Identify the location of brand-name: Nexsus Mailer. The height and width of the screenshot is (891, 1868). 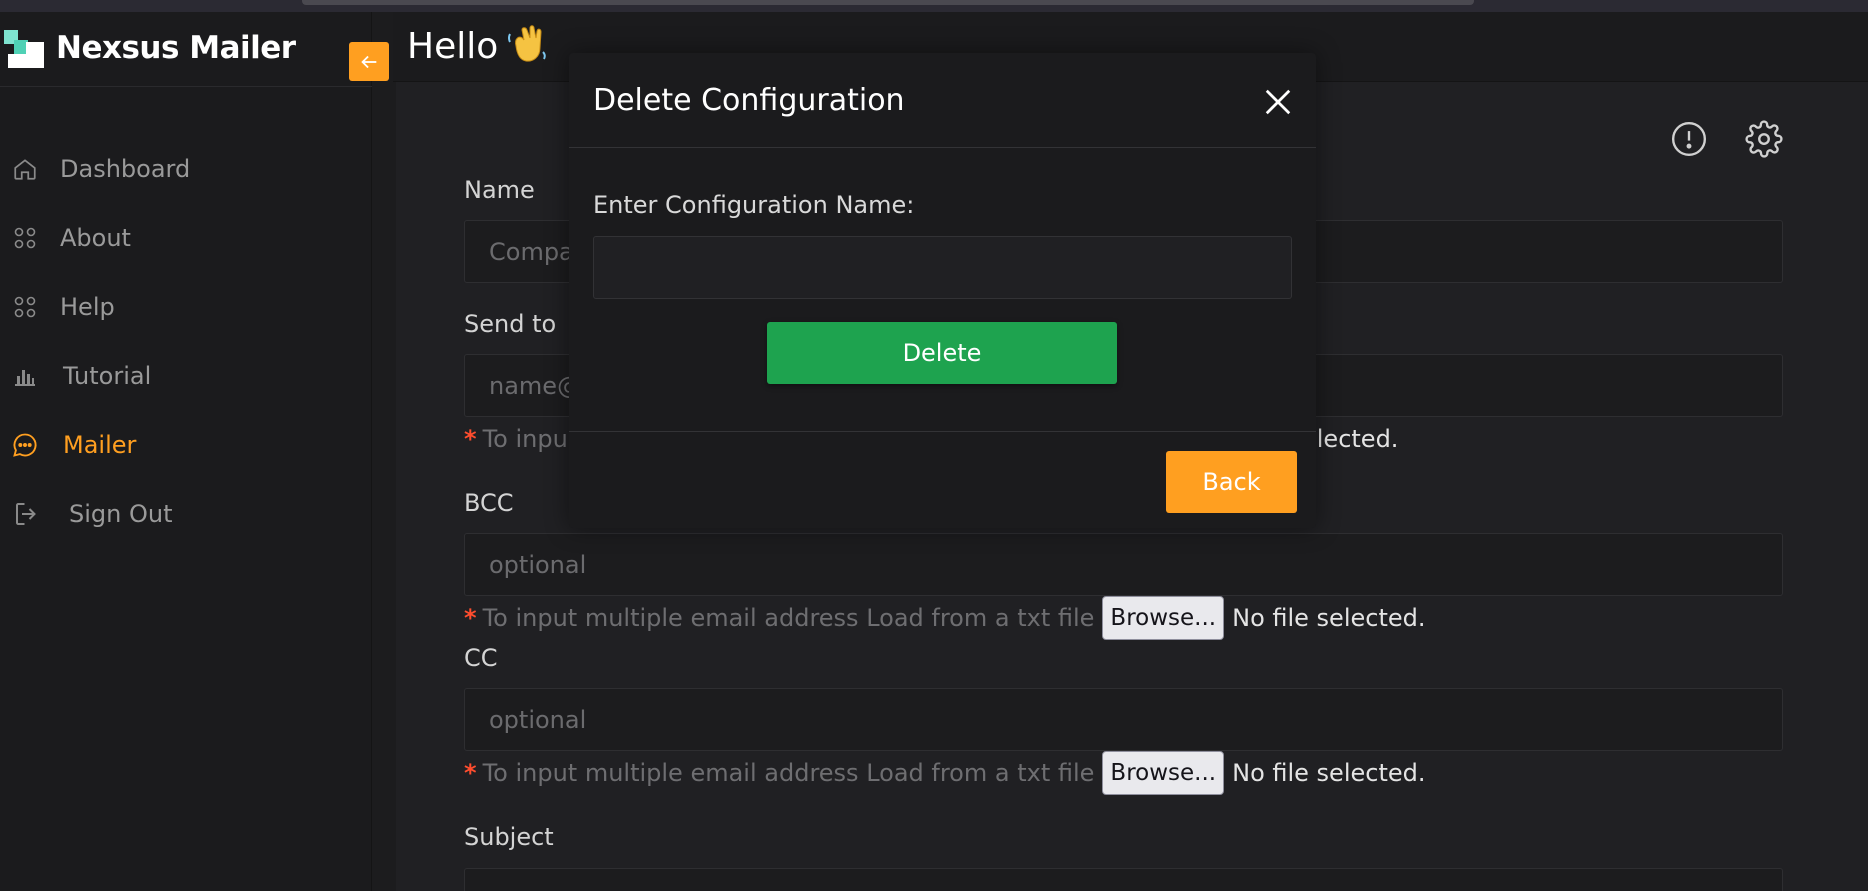
(176, 48).